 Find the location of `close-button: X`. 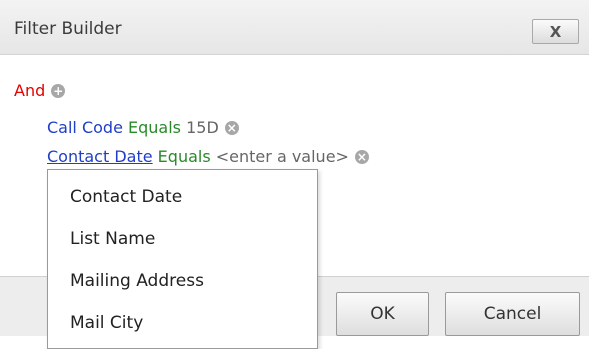

close-button: X is located at coordinates (555, 31).